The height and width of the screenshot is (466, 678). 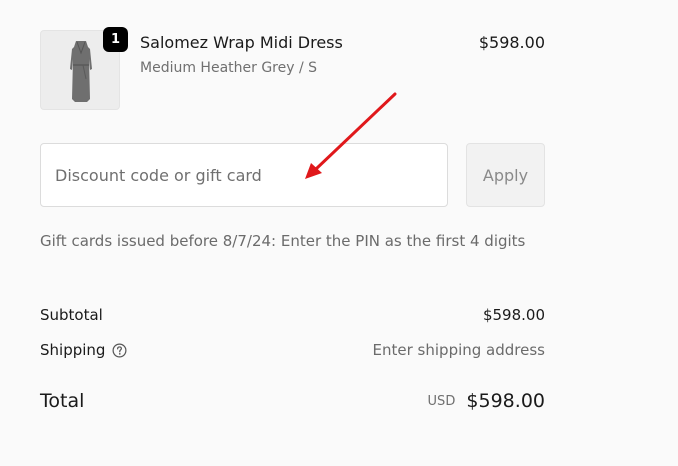 What do you see at coordinates (229, 68) in the screenshot?
I see `product-variant: Medium Heather Grey / S` at bounding box center [229, 68].